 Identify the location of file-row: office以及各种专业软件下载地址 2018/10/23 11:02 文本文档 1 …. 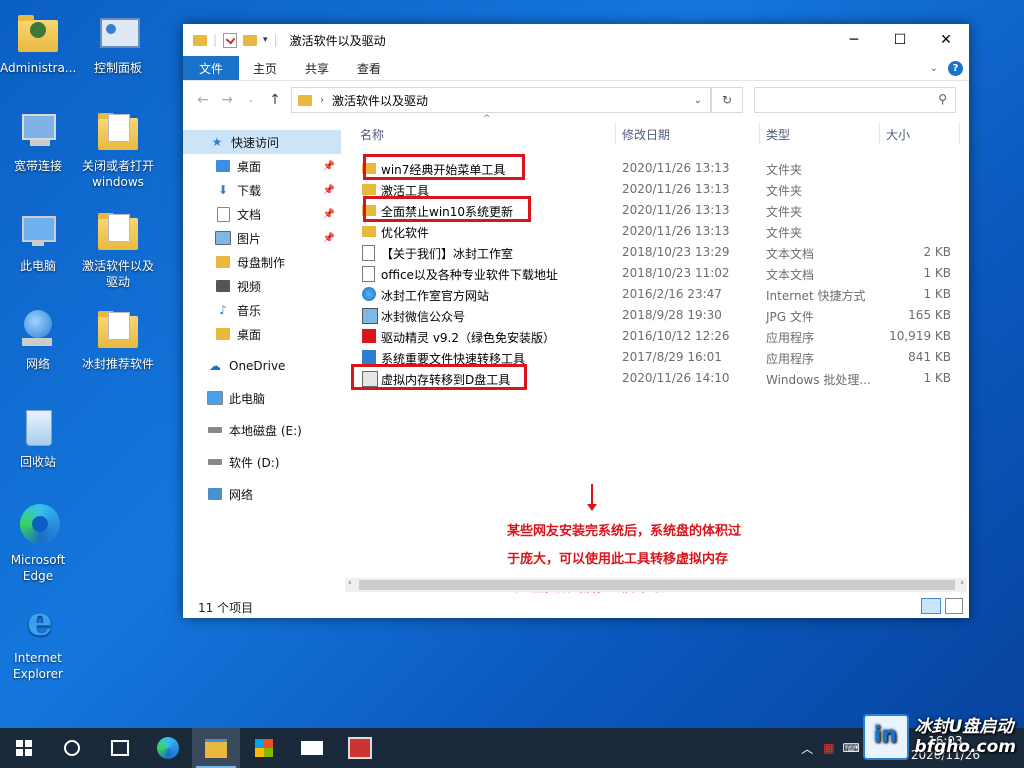
(656, 273).